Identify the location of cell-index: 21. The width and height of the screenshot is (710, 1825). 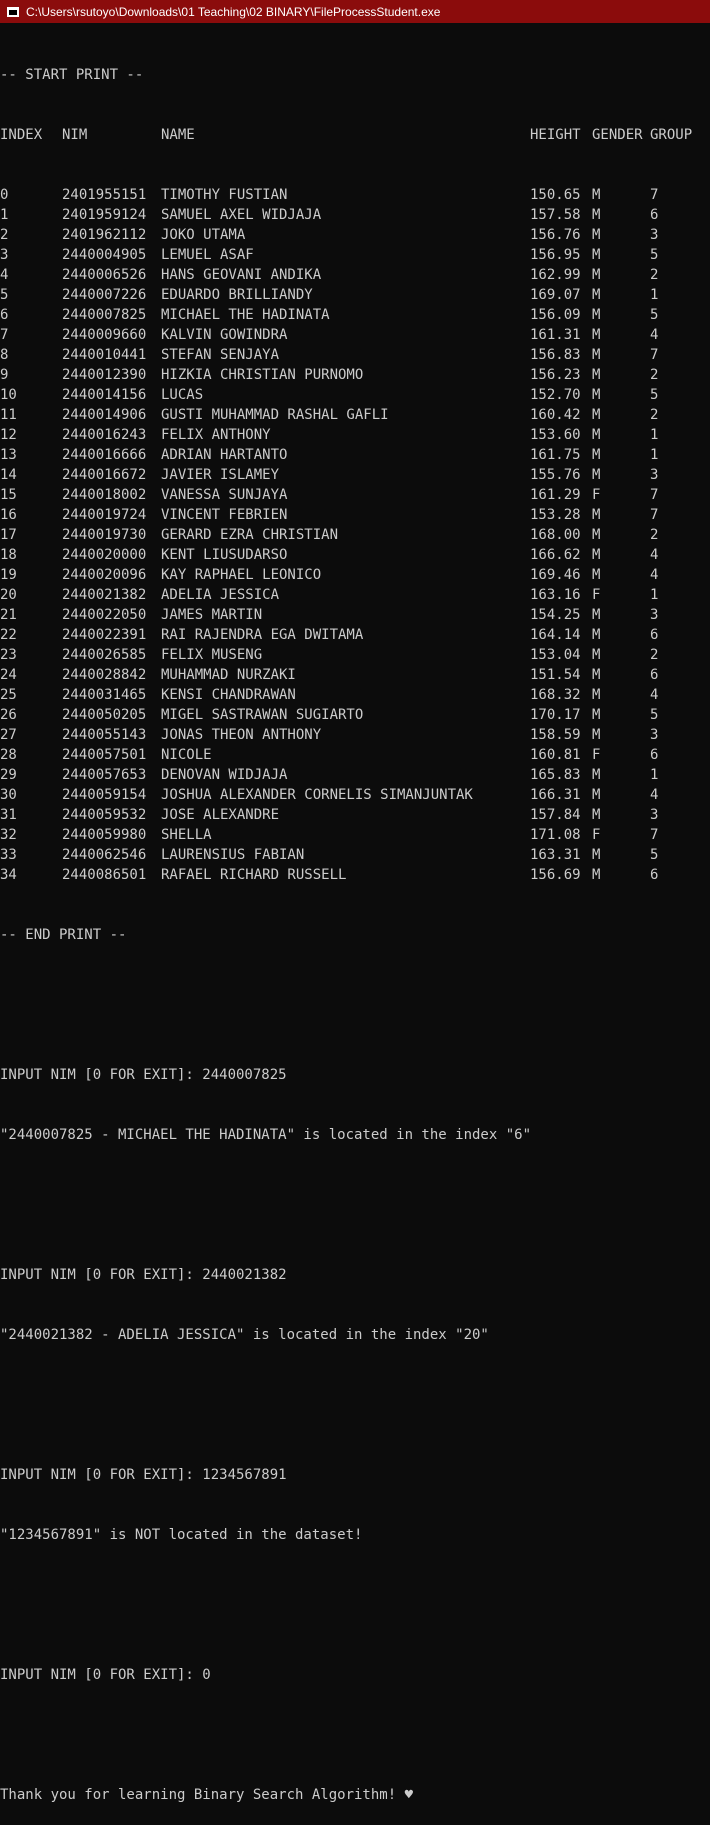
(8, 615).